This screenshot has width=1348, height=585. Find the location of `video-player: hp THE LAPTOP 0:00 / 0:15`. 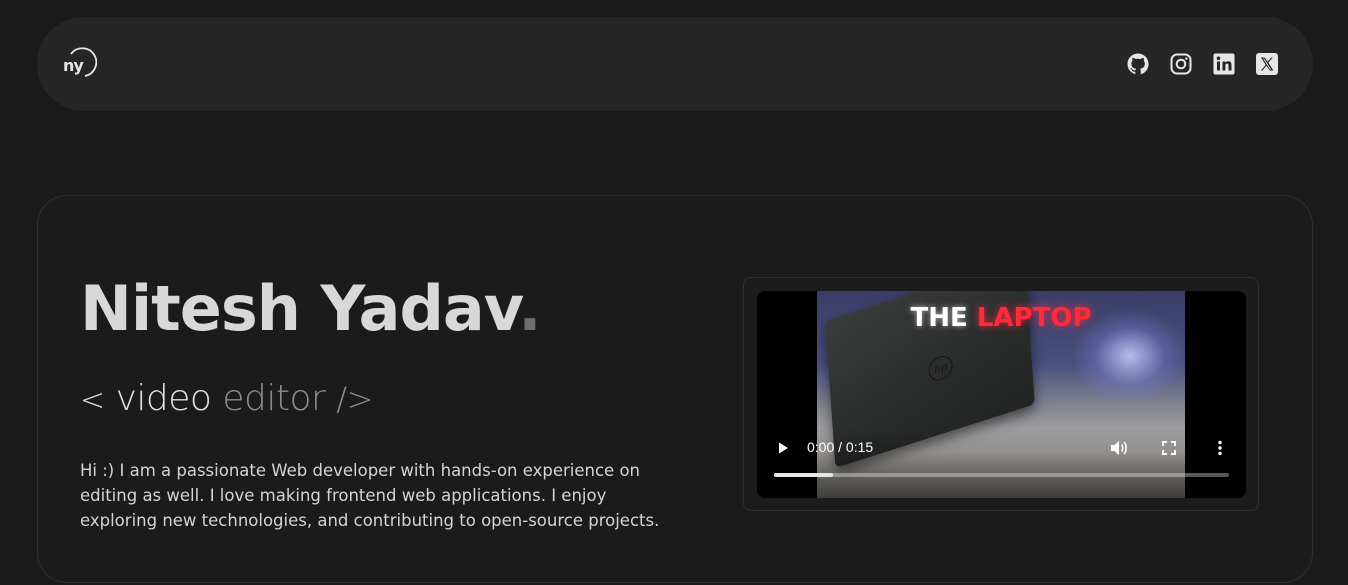

video-player: hp THE LAPTOP 0:00 / 0:15 is located at coordinates (1001, 394).